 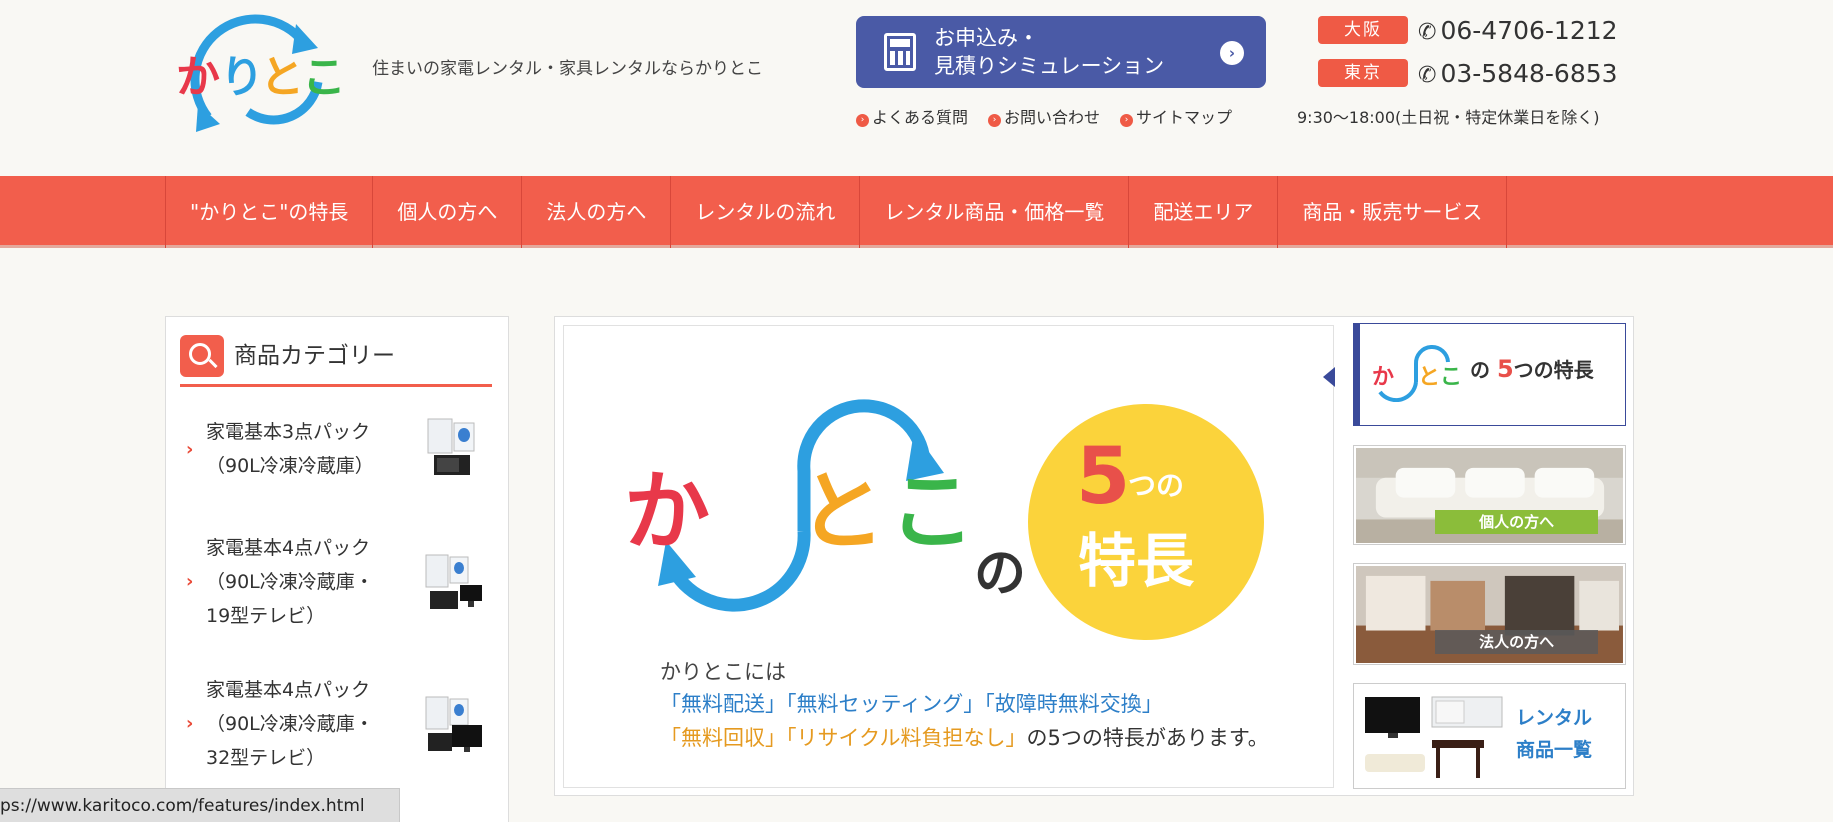 What do you see at coordinates (1532, 369) in the screenshot?
I see `five-features-label: の 5つの特長` at bounding box center [1532, 369].